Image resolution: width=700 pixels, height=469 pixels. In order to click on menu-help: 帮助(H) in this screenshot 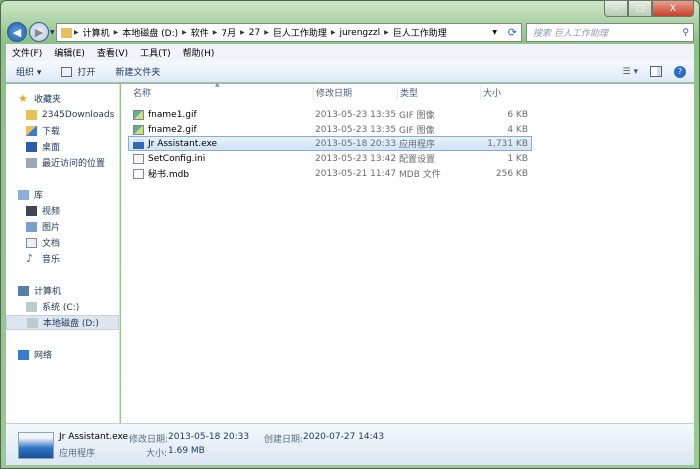, I will do `click(199, 52)`.